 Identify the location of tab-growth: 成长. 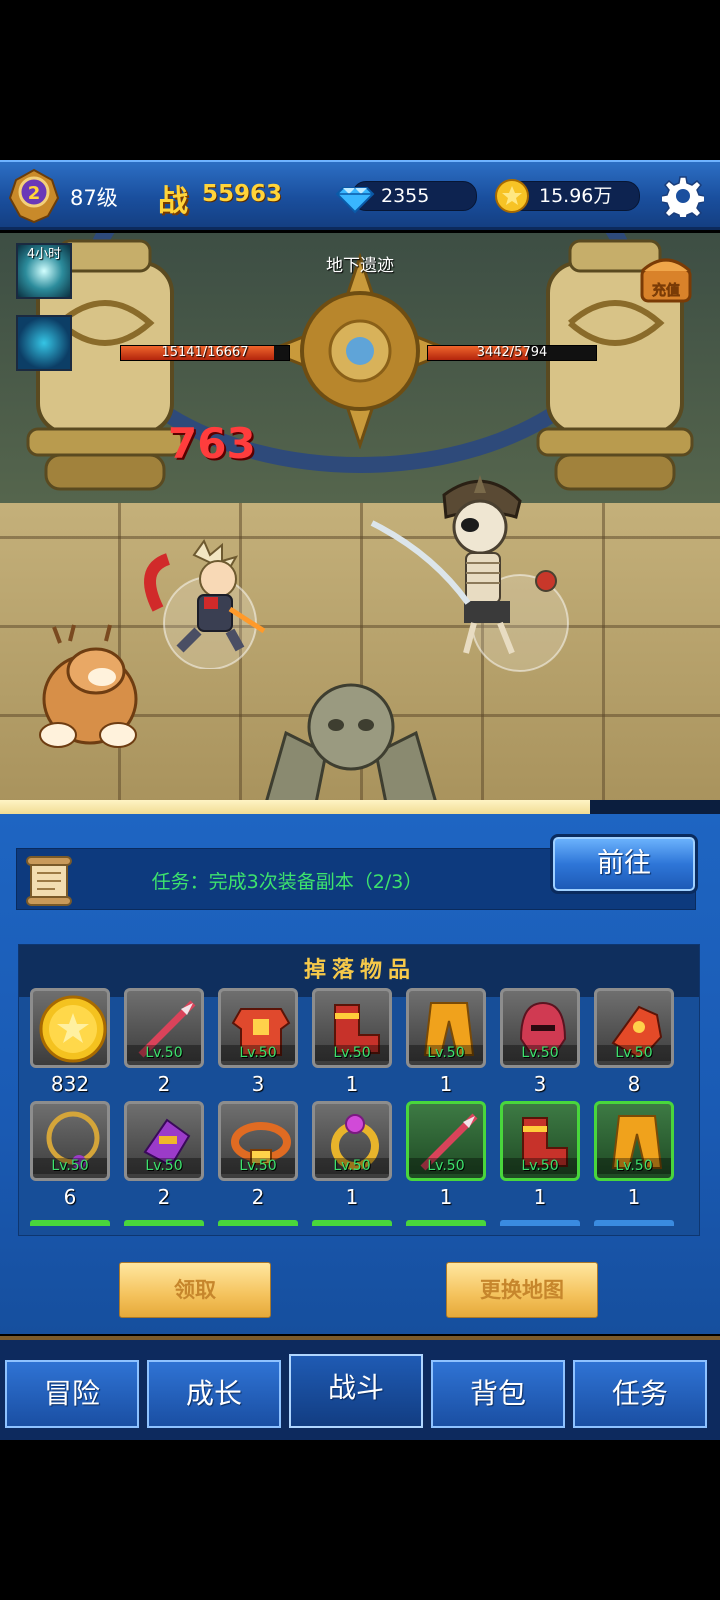
(214, 1394).